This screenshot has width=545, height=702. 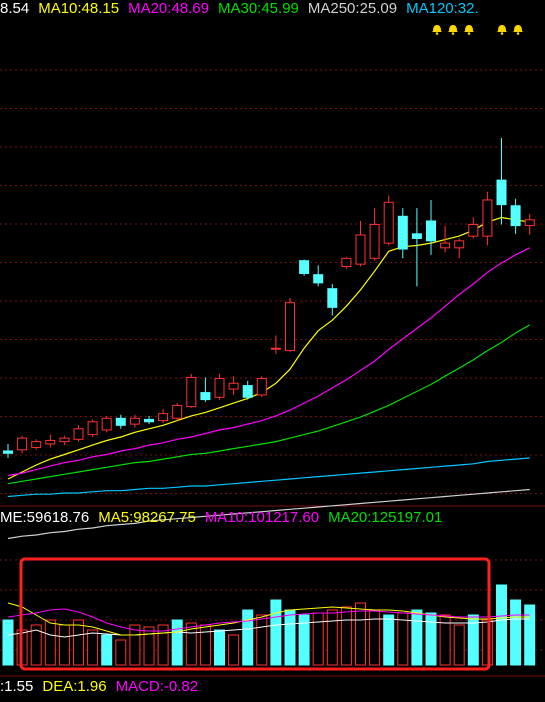 I want to click on volume-legend-item: MA5:98267.75, so click(x=147, y=517).